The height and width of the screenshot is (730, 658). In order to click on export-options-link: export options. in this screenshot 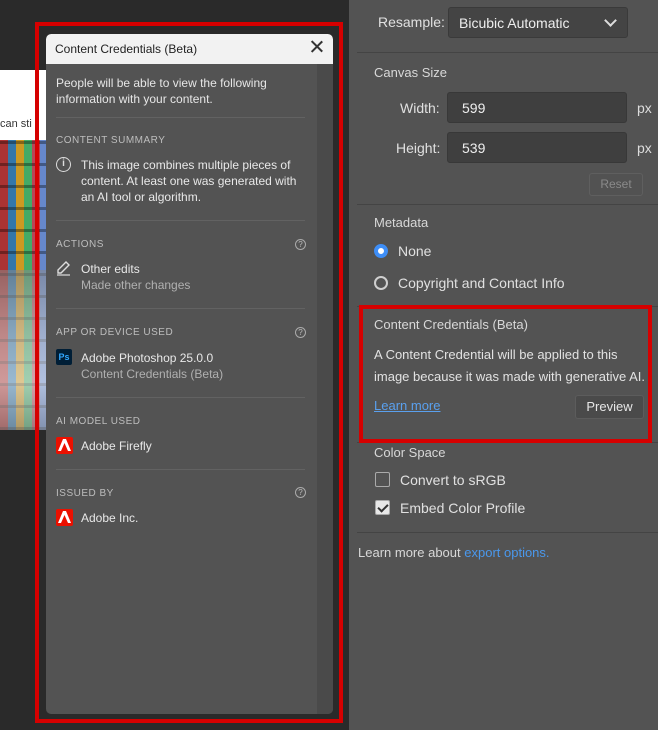, I will do `click(506, 552)`.